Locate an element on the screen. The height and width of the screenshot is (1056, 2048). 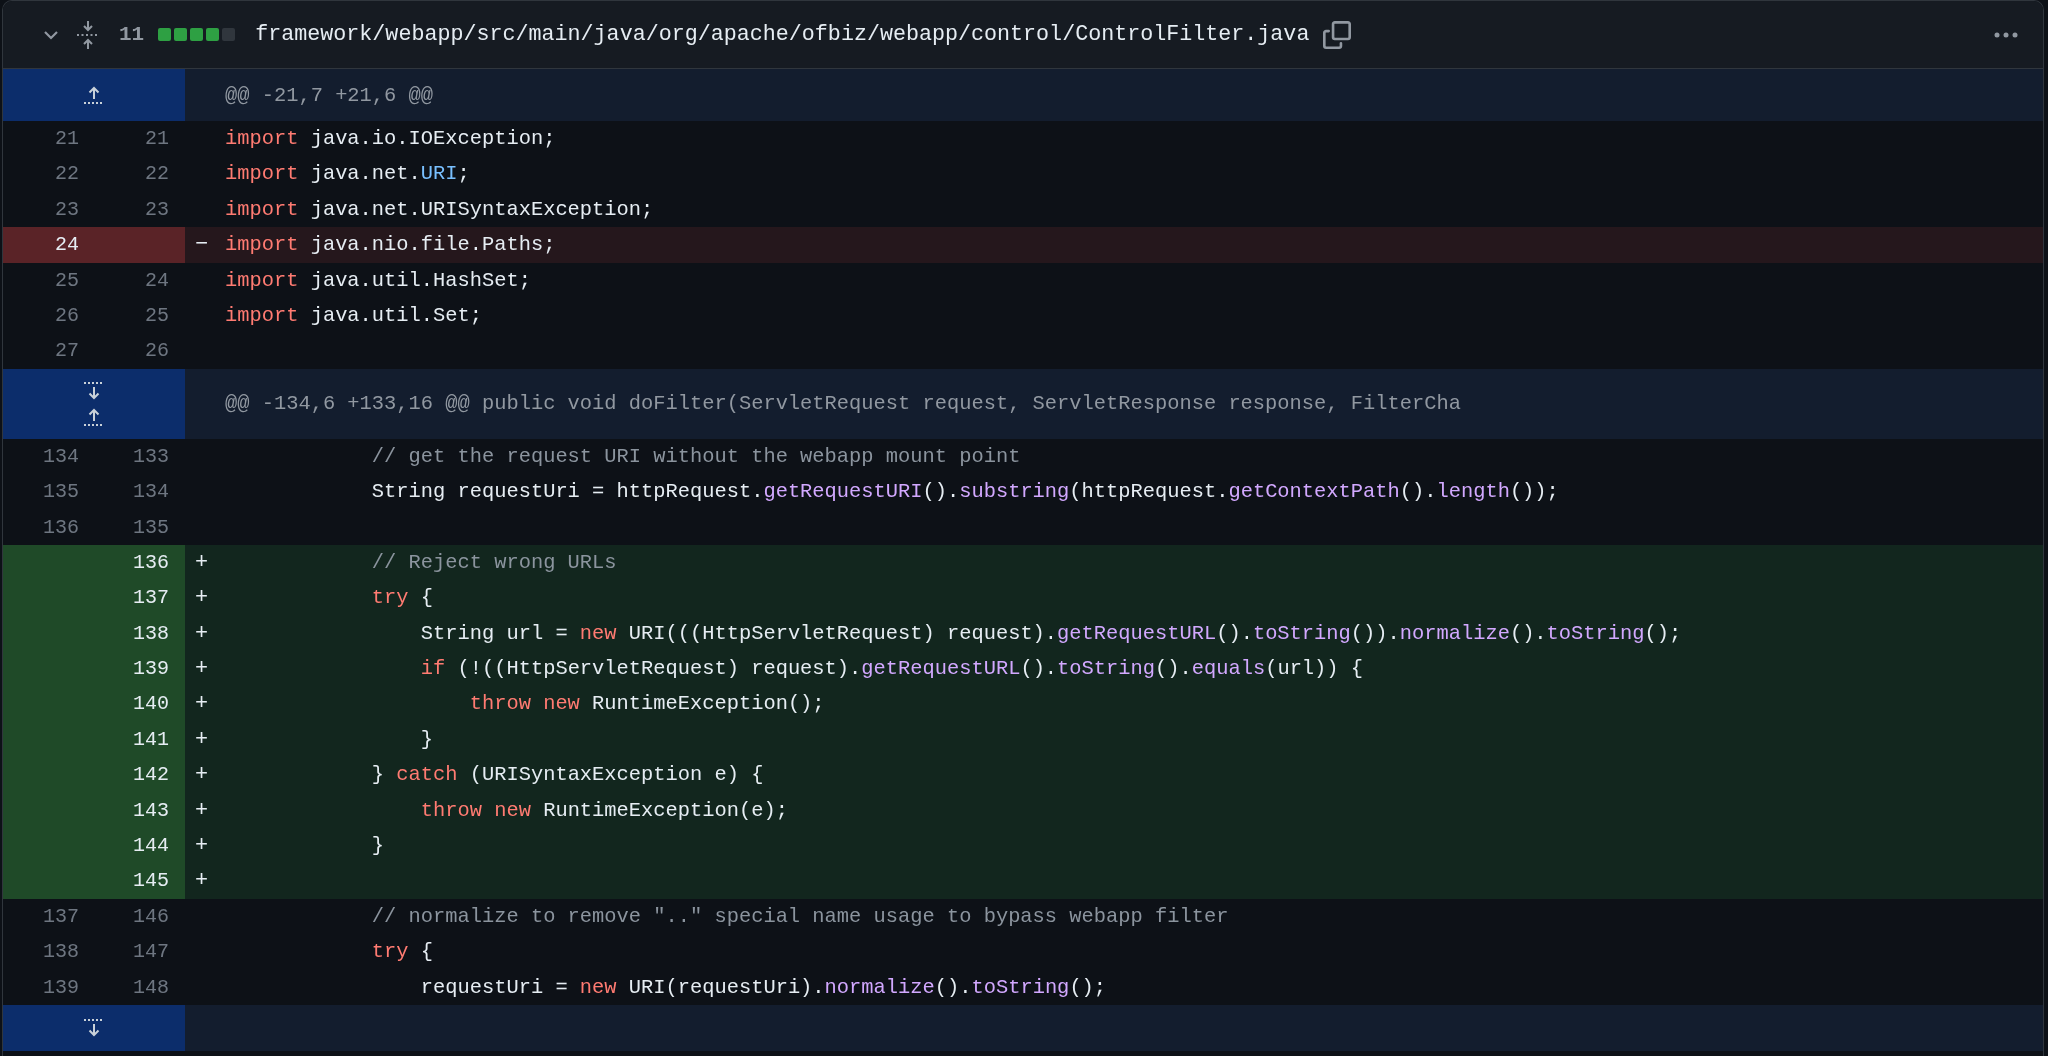
line-number: 27 is located at coordinates (67, 351).